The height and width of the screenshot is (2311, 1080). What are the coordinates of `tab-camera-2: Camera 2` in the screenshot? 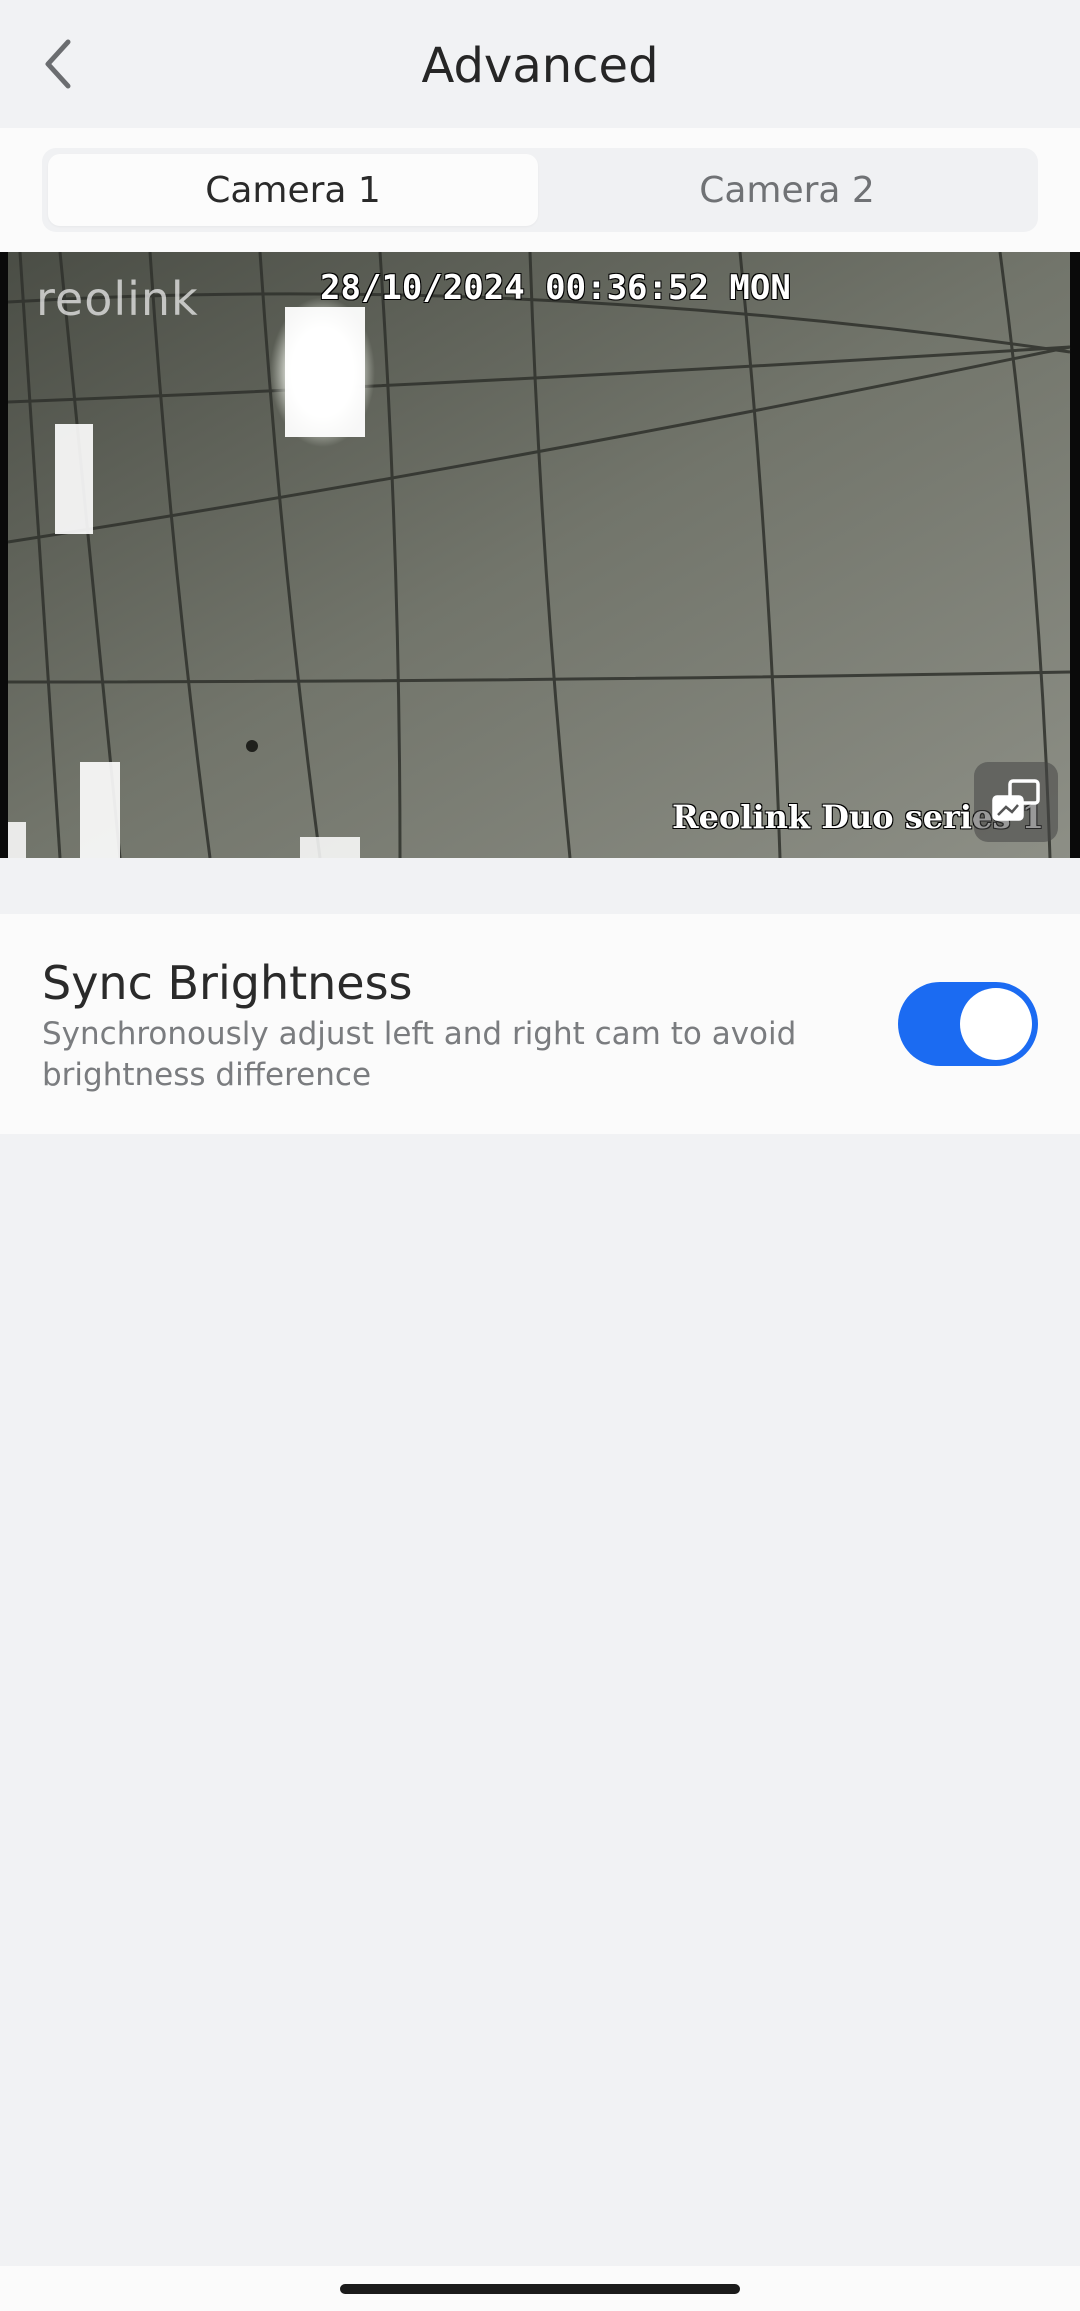 It's located at (787, 190).